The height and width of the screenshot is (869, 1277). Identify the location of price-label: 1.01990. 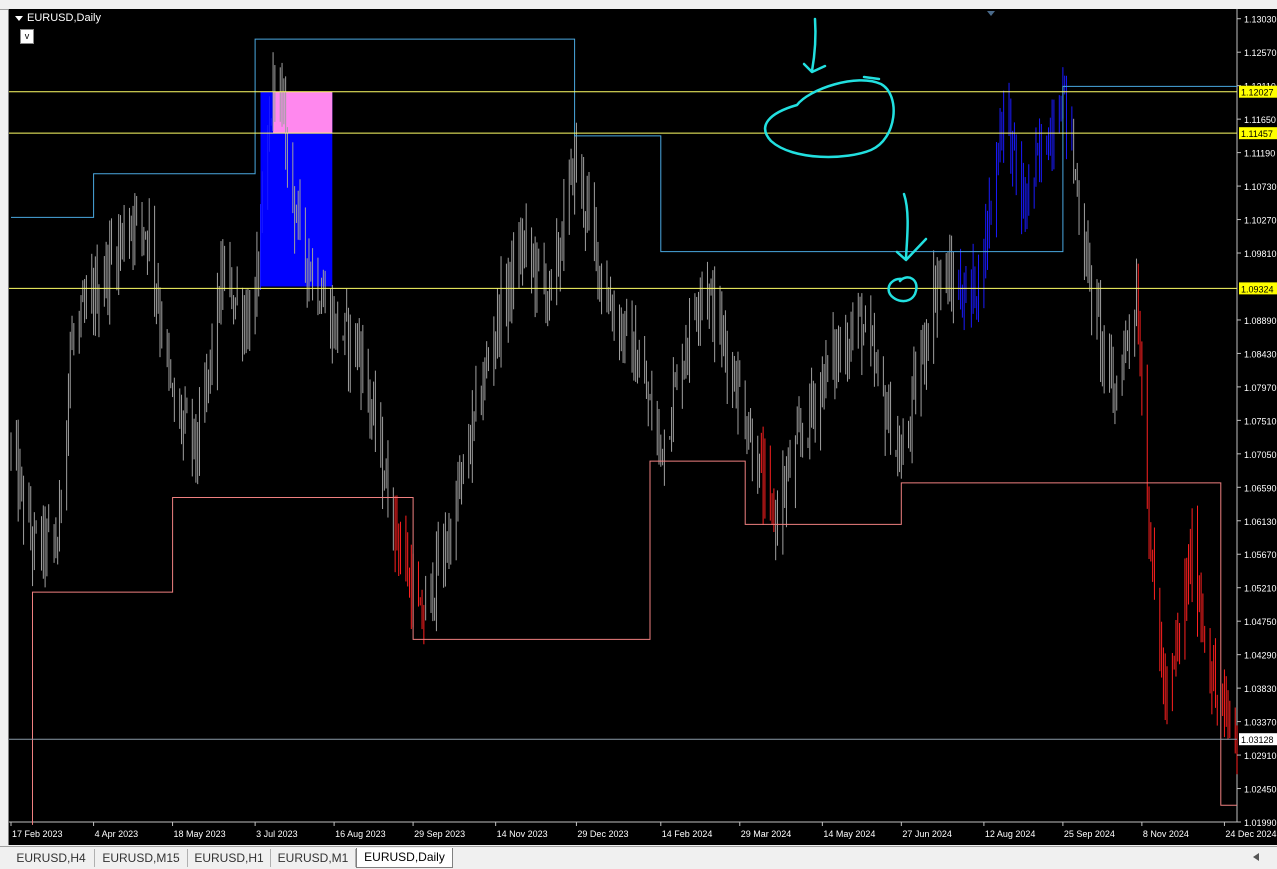
(1260, 823).